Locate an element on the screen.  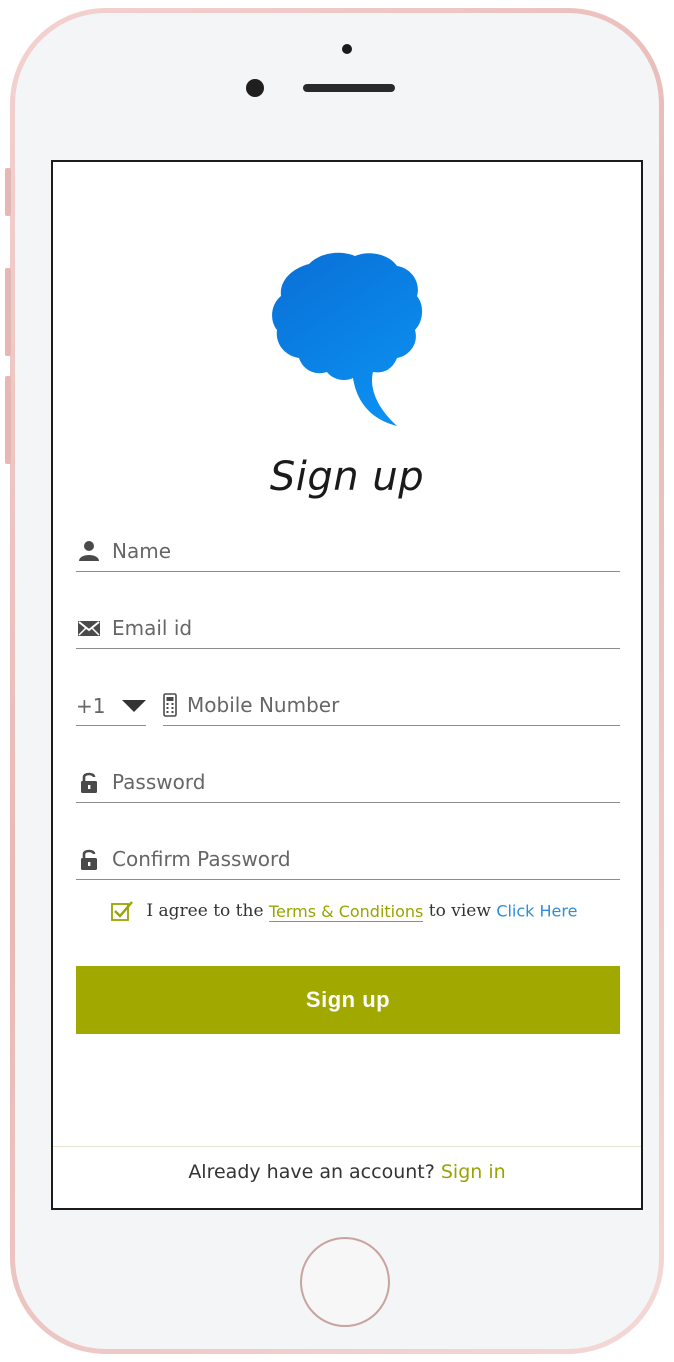
terms-link: Terms & Conditions is located at coordinates (346, 911).